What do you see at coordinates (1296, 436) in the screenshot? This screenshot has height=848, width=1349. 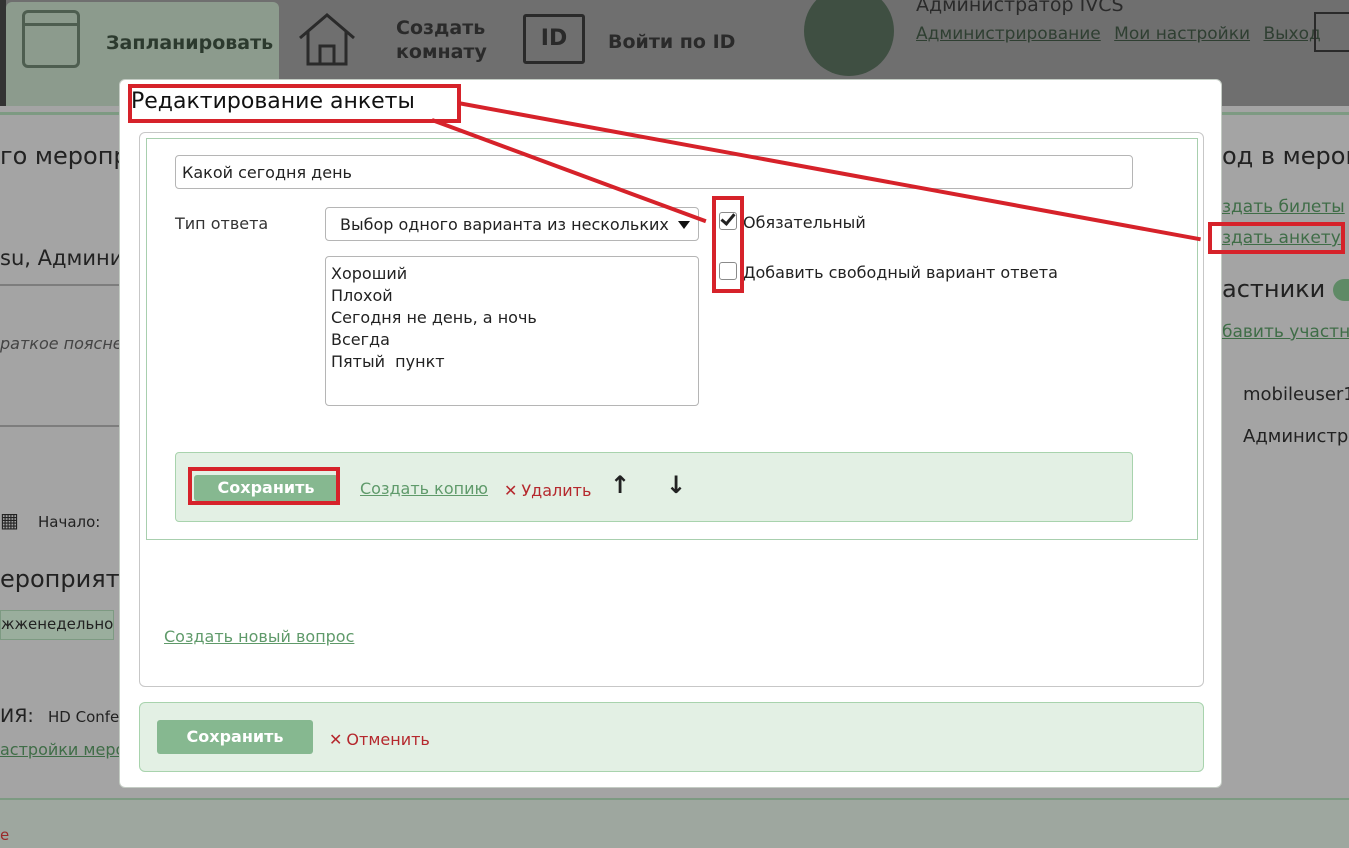 I see `participant-admin: Администра` at bounding box center [1296, 436].